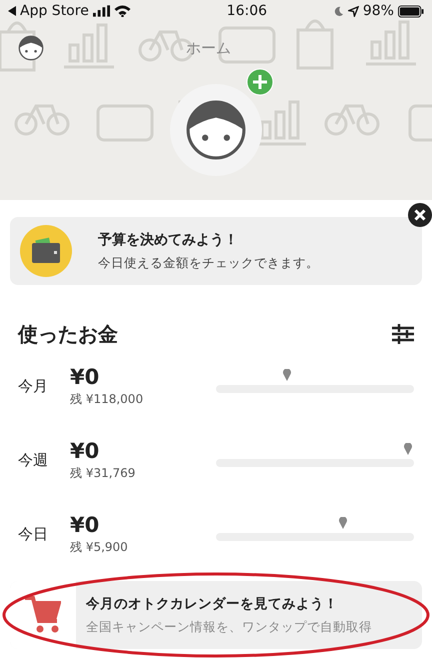  I want to click on profile-icon, so click(31, 48).